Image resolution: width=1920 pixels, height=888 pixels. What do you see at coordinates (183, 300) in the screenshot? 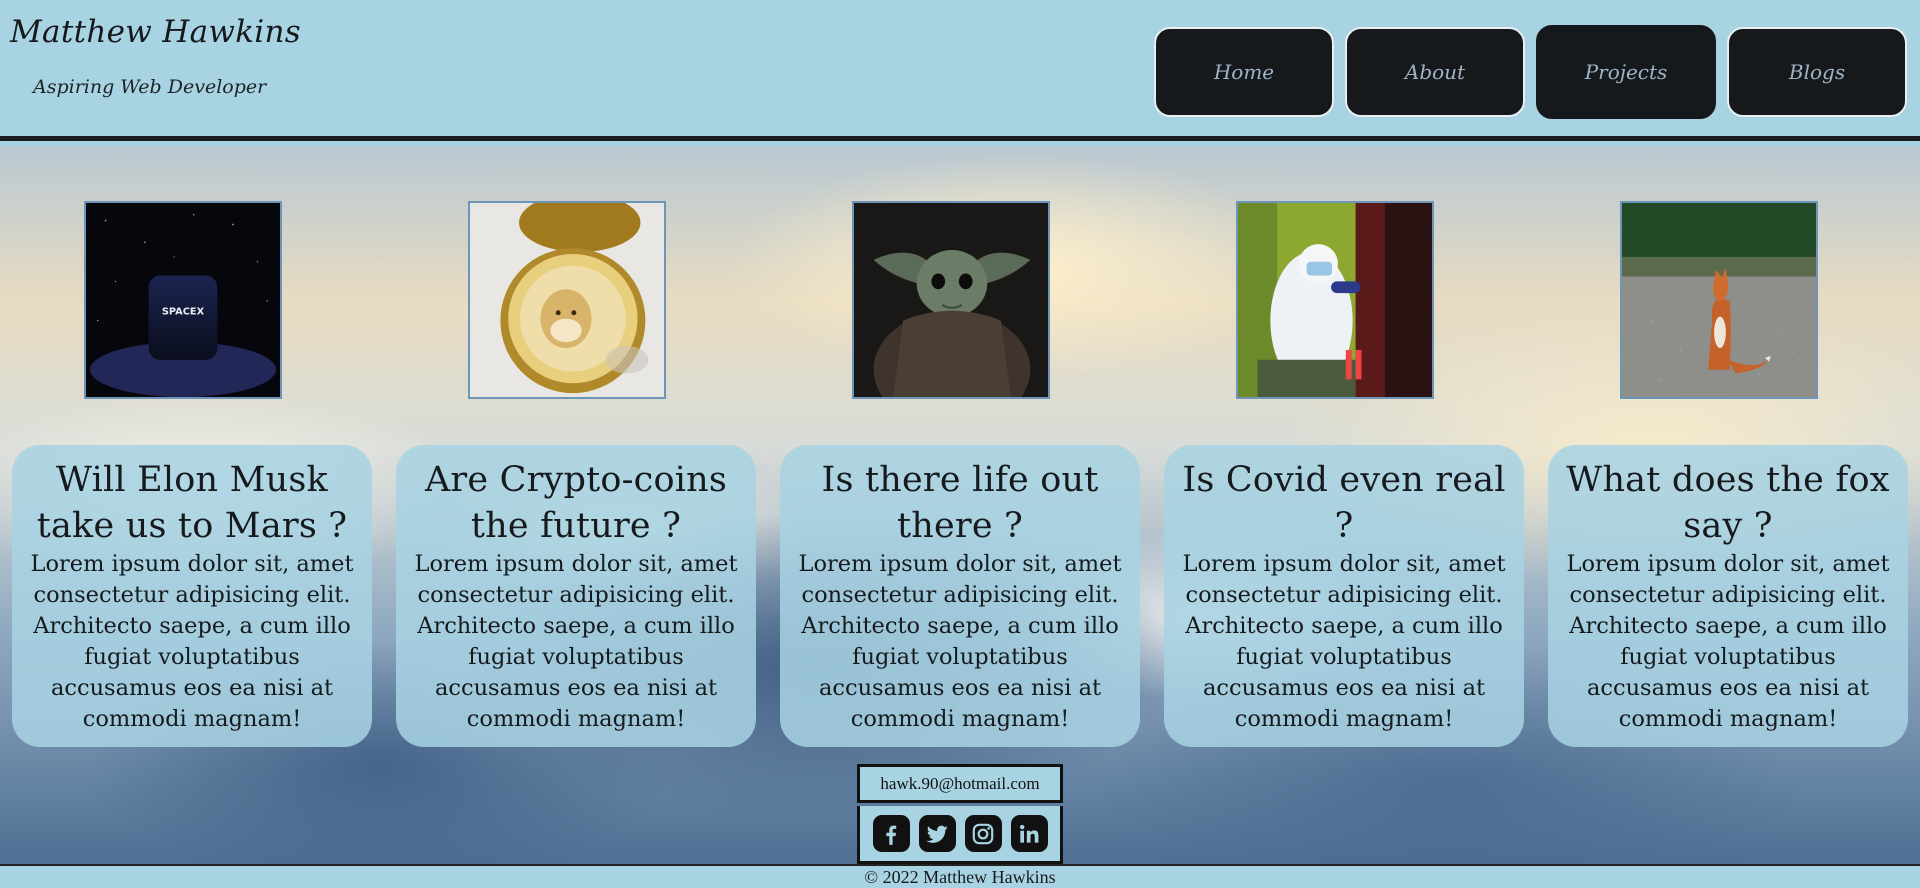
I see `spacex-cube-image: SPACEX` at bounding box center [183, 300].